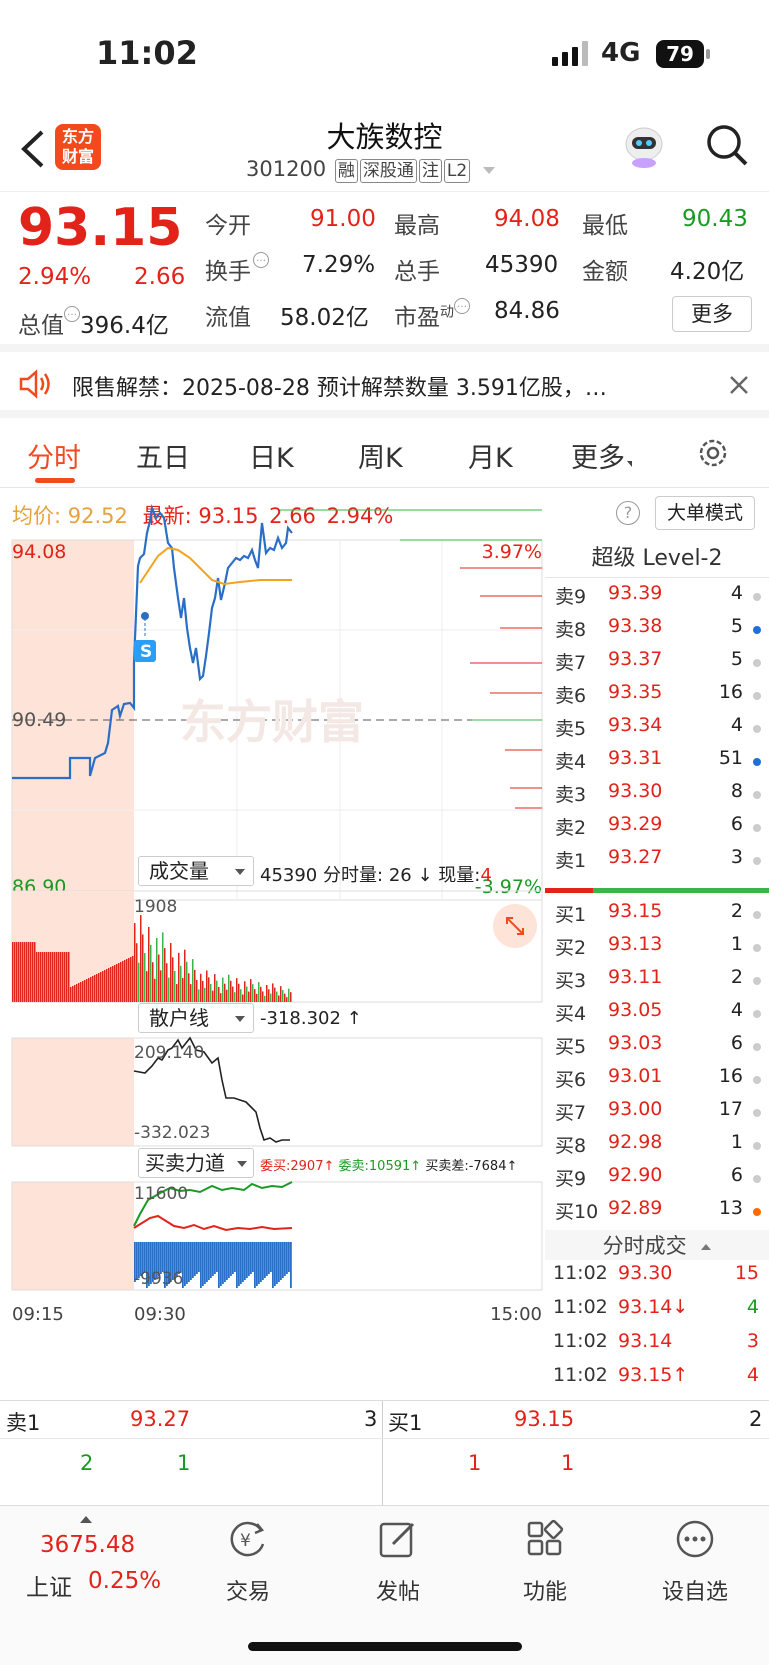 This screenshot has height=1665, width=769. I want to click on ask-row: 卖2 93.29 6, so click(657, 829).